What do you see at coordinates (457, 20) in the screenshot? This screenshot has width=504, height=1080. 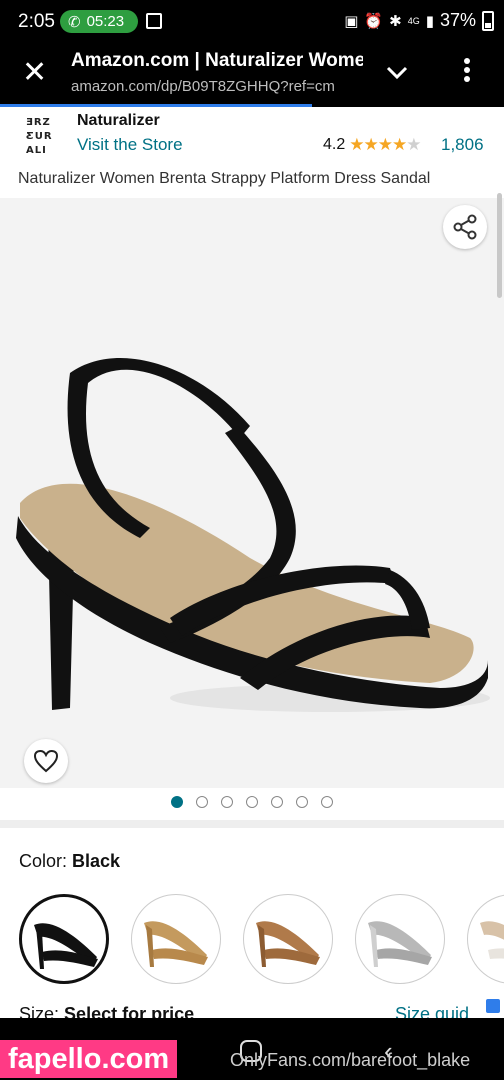 I see `battery-percent: 37%` at bounding box center [457, 20].